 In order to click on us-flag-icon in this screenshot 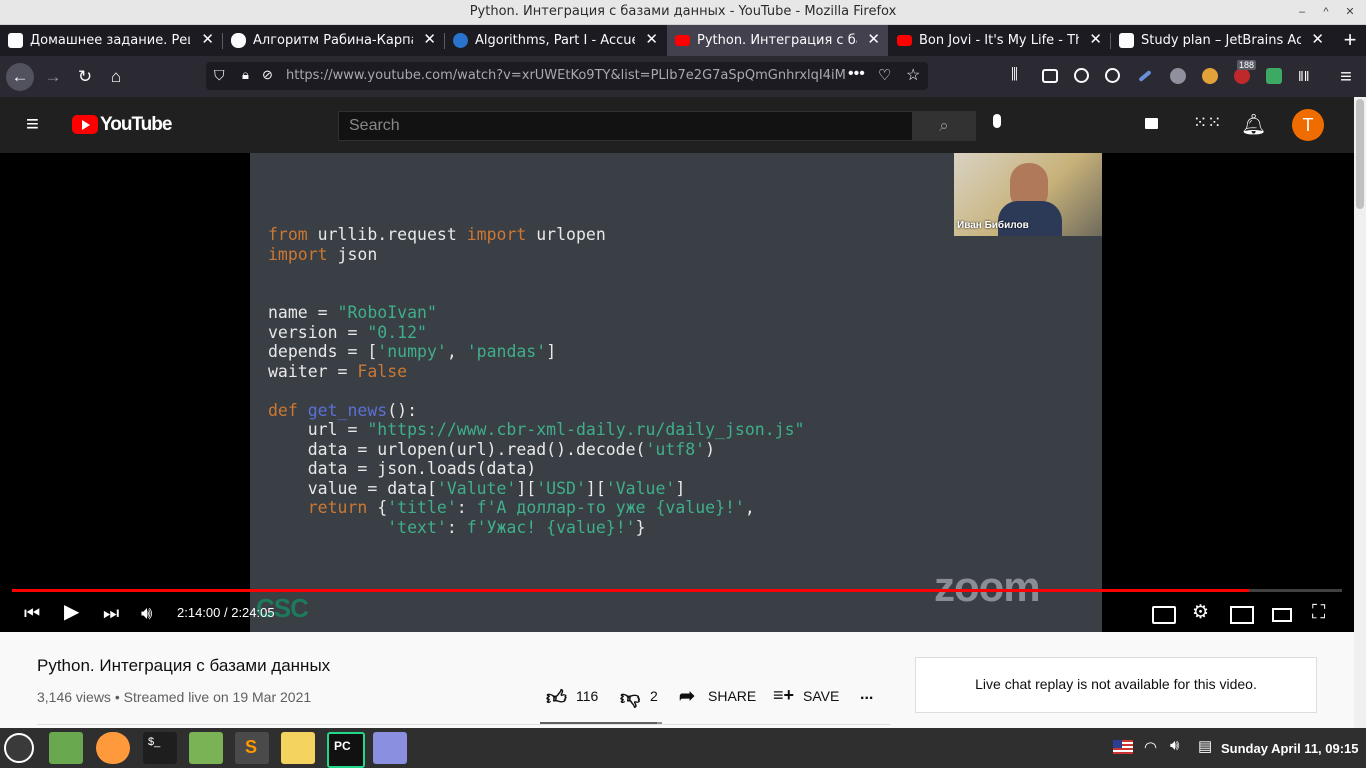, I will do `click(1123, 747)`.